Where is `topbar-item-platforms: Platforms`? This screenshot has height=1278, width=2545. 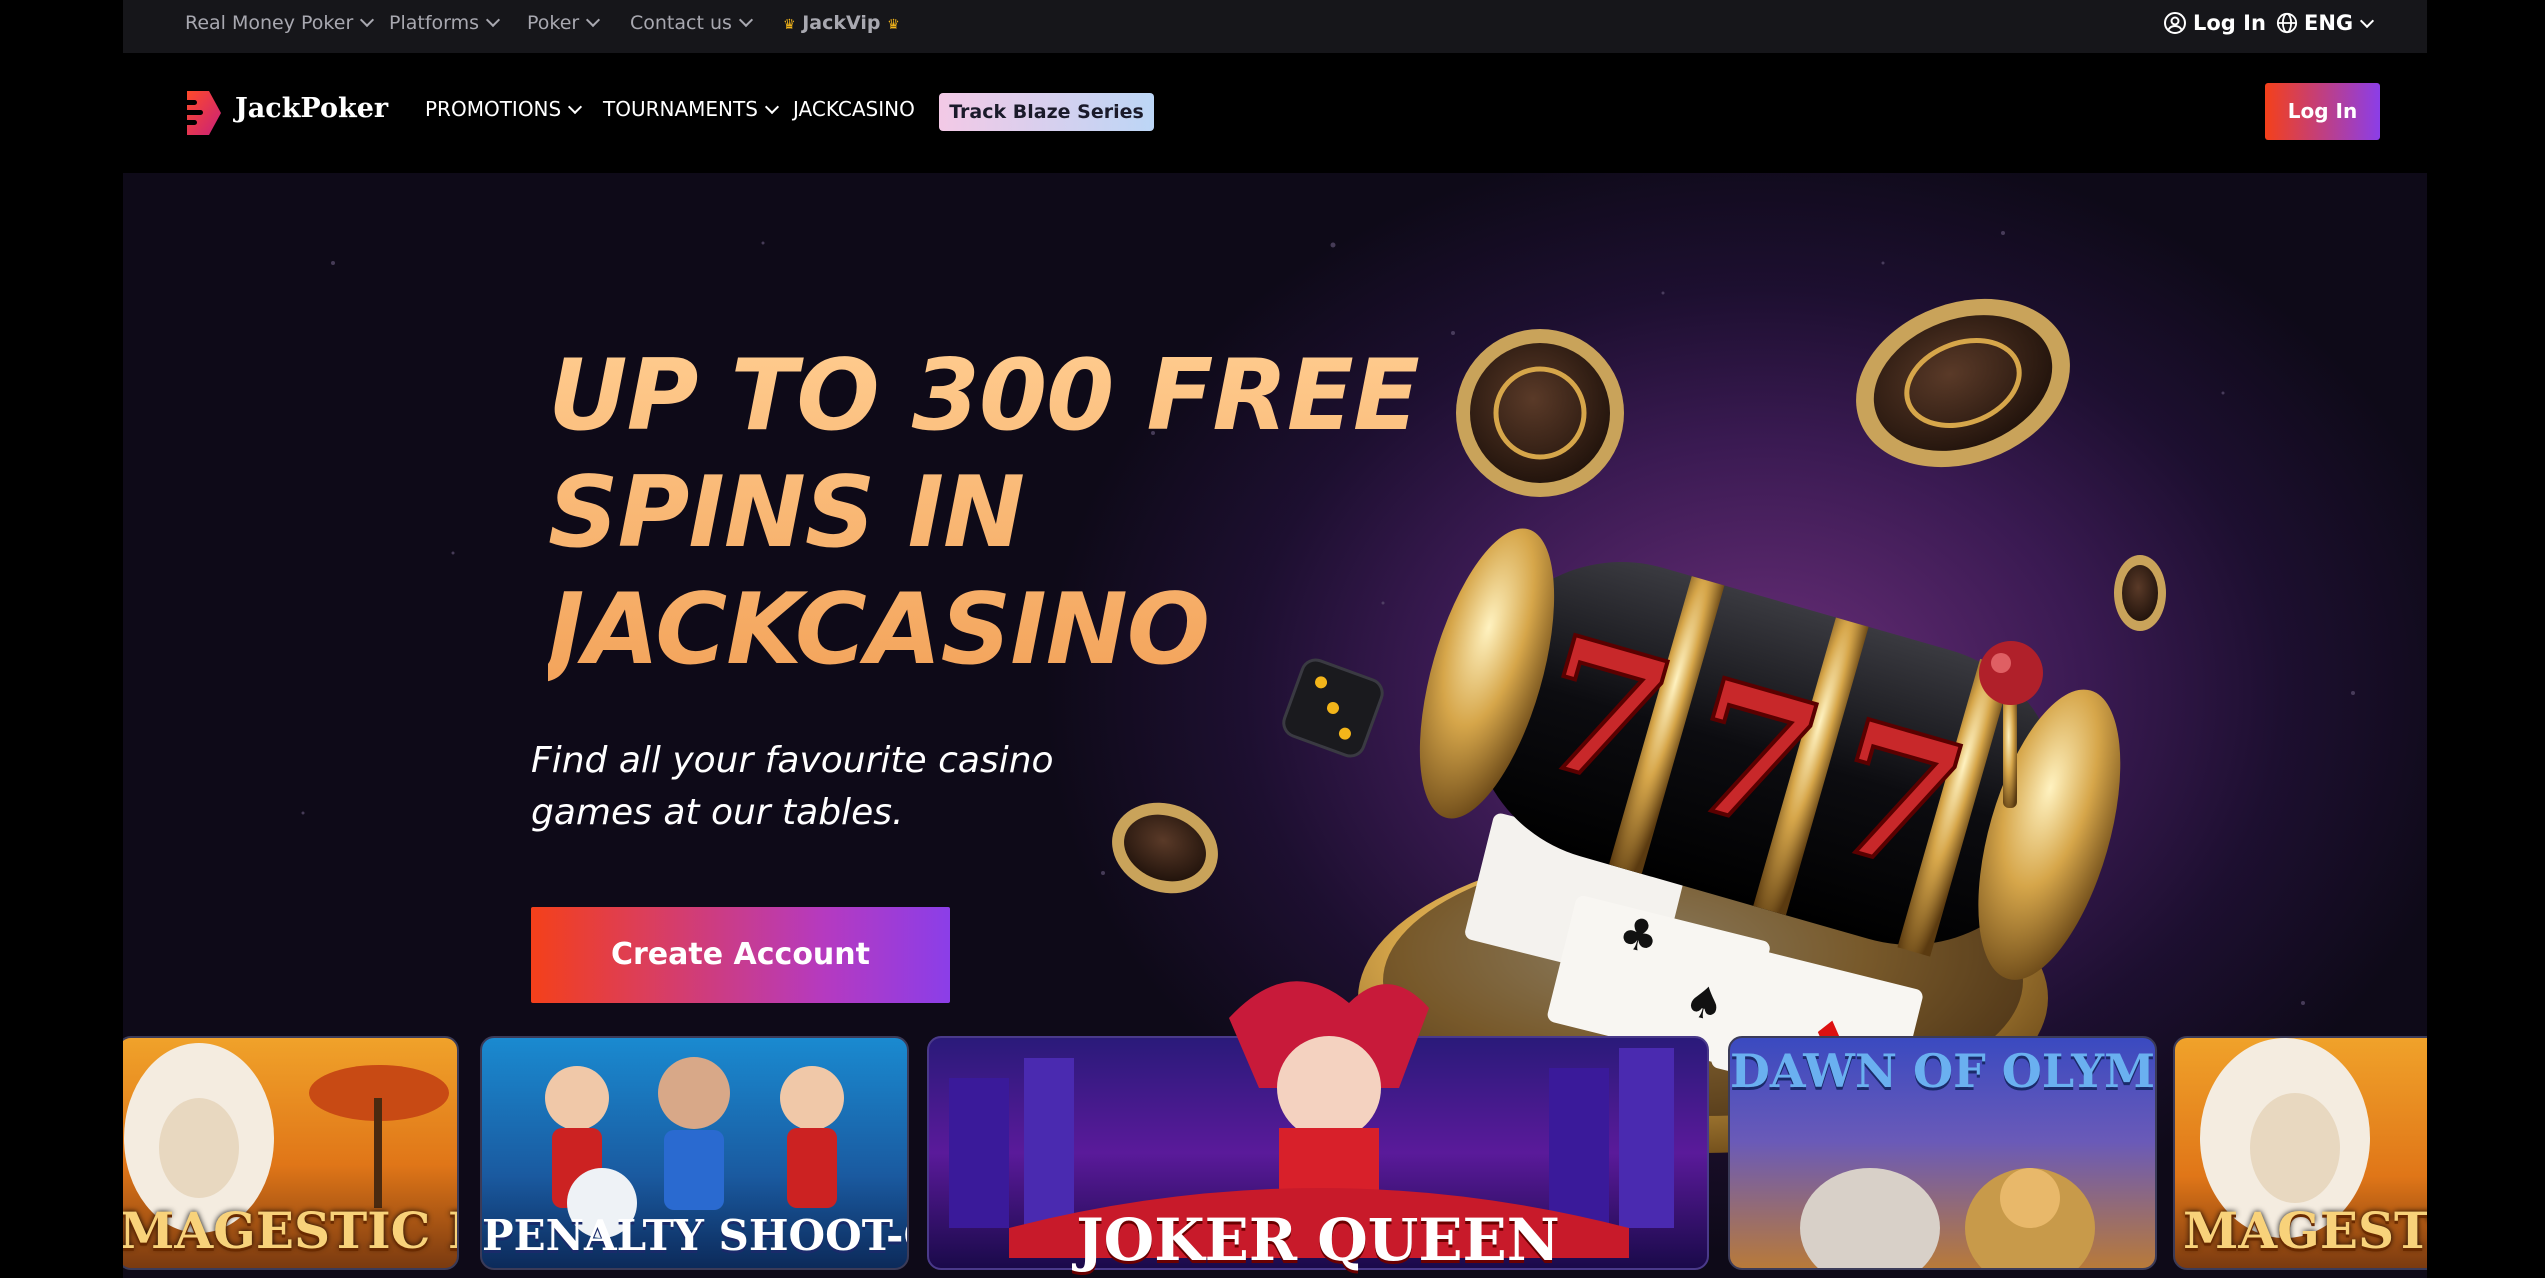 topbar-item-platforms: Platforms is located at coordinates (445, 26).